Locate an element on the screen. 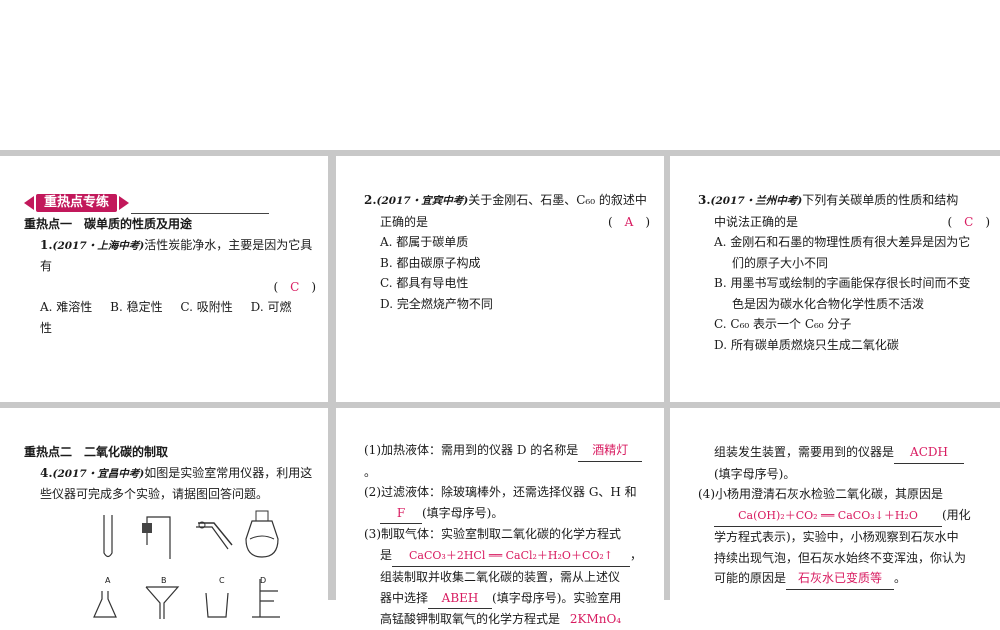  delivery-tube-icon is located at coordinates (156, 537).